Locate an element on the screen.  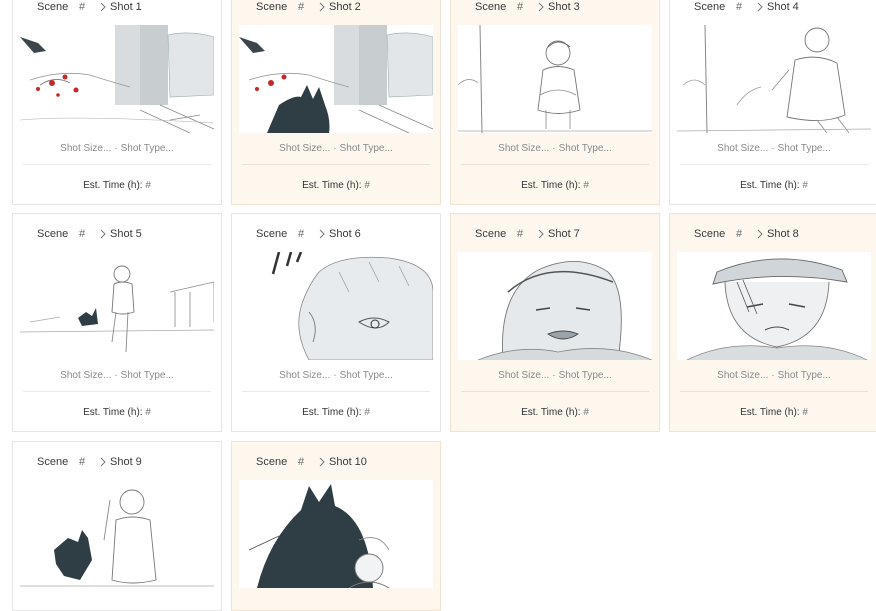
card-header: Scene # Shot 7 is located at coordinates (555, 240).